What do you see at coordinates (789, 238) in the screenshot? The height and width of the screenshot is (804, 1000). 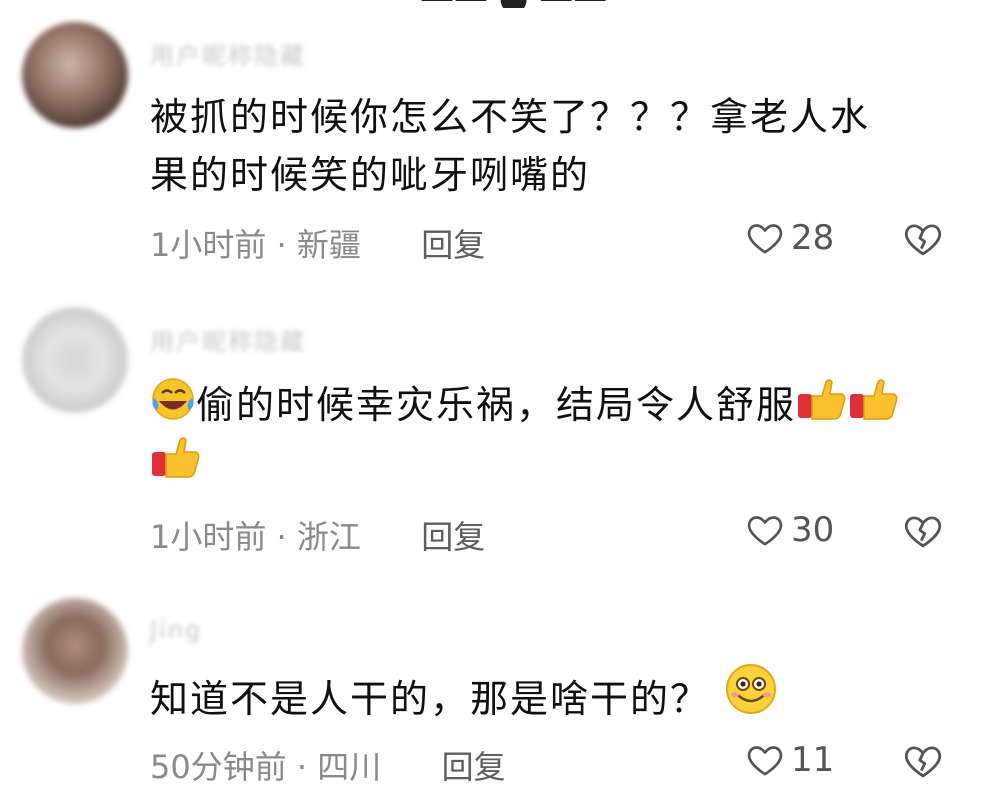 I see `like-button: 28` at bounding box center [789, 238].